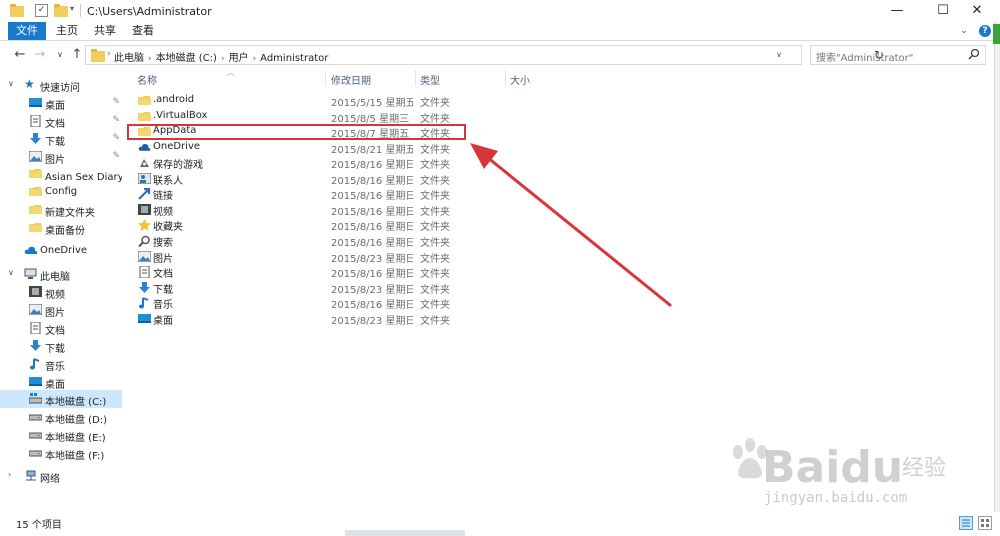 This screenshot has height=536, width=1000. Describe the element at coordinates (297, 179) in the screenshot. I see `file-row: 联系人 2015/8/16 星期日 ... 文件夹` at that location.